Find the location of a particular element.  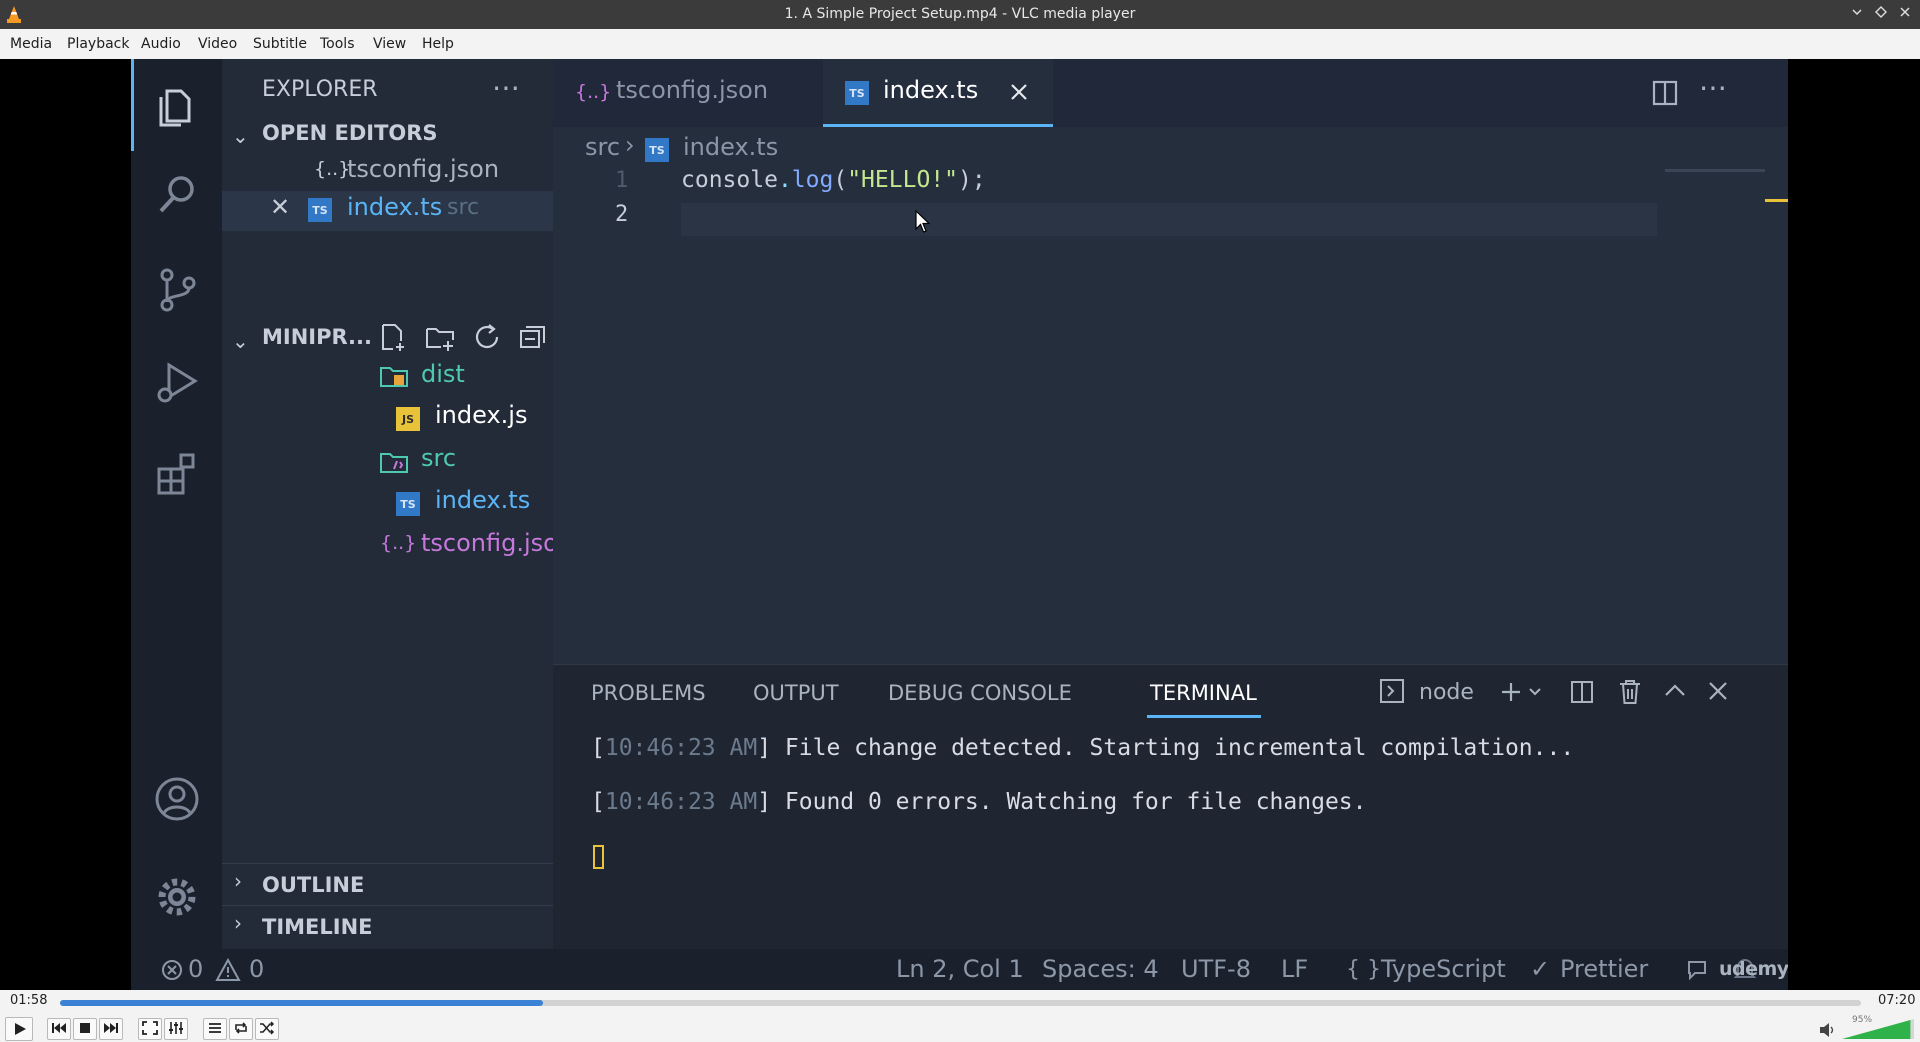

search-icon is located at coordinates (177, 195).